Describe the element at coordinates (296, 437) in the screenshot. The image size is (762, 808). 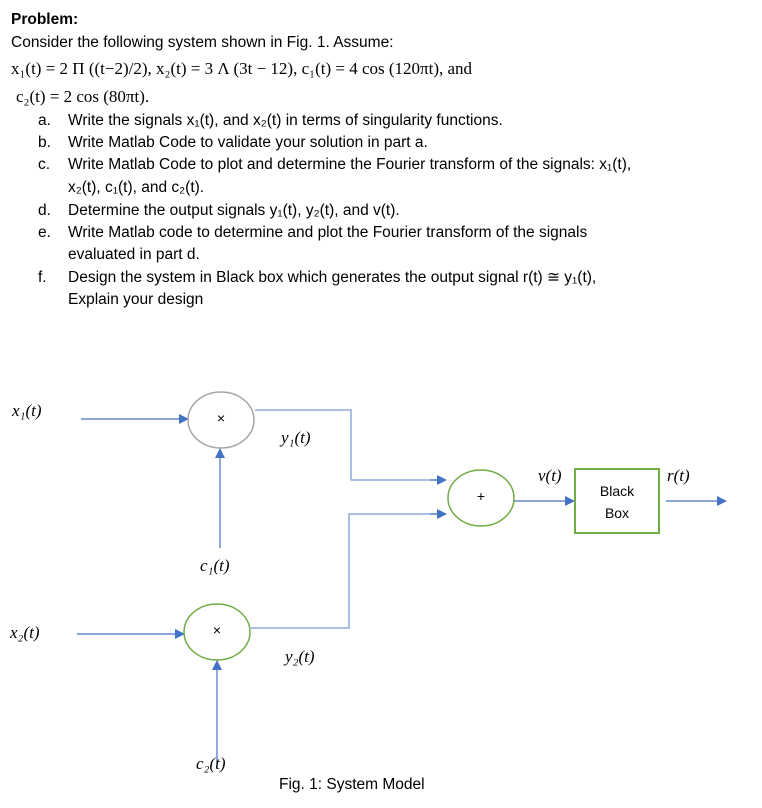
I see `label-y1: y₁(t)` at that location.